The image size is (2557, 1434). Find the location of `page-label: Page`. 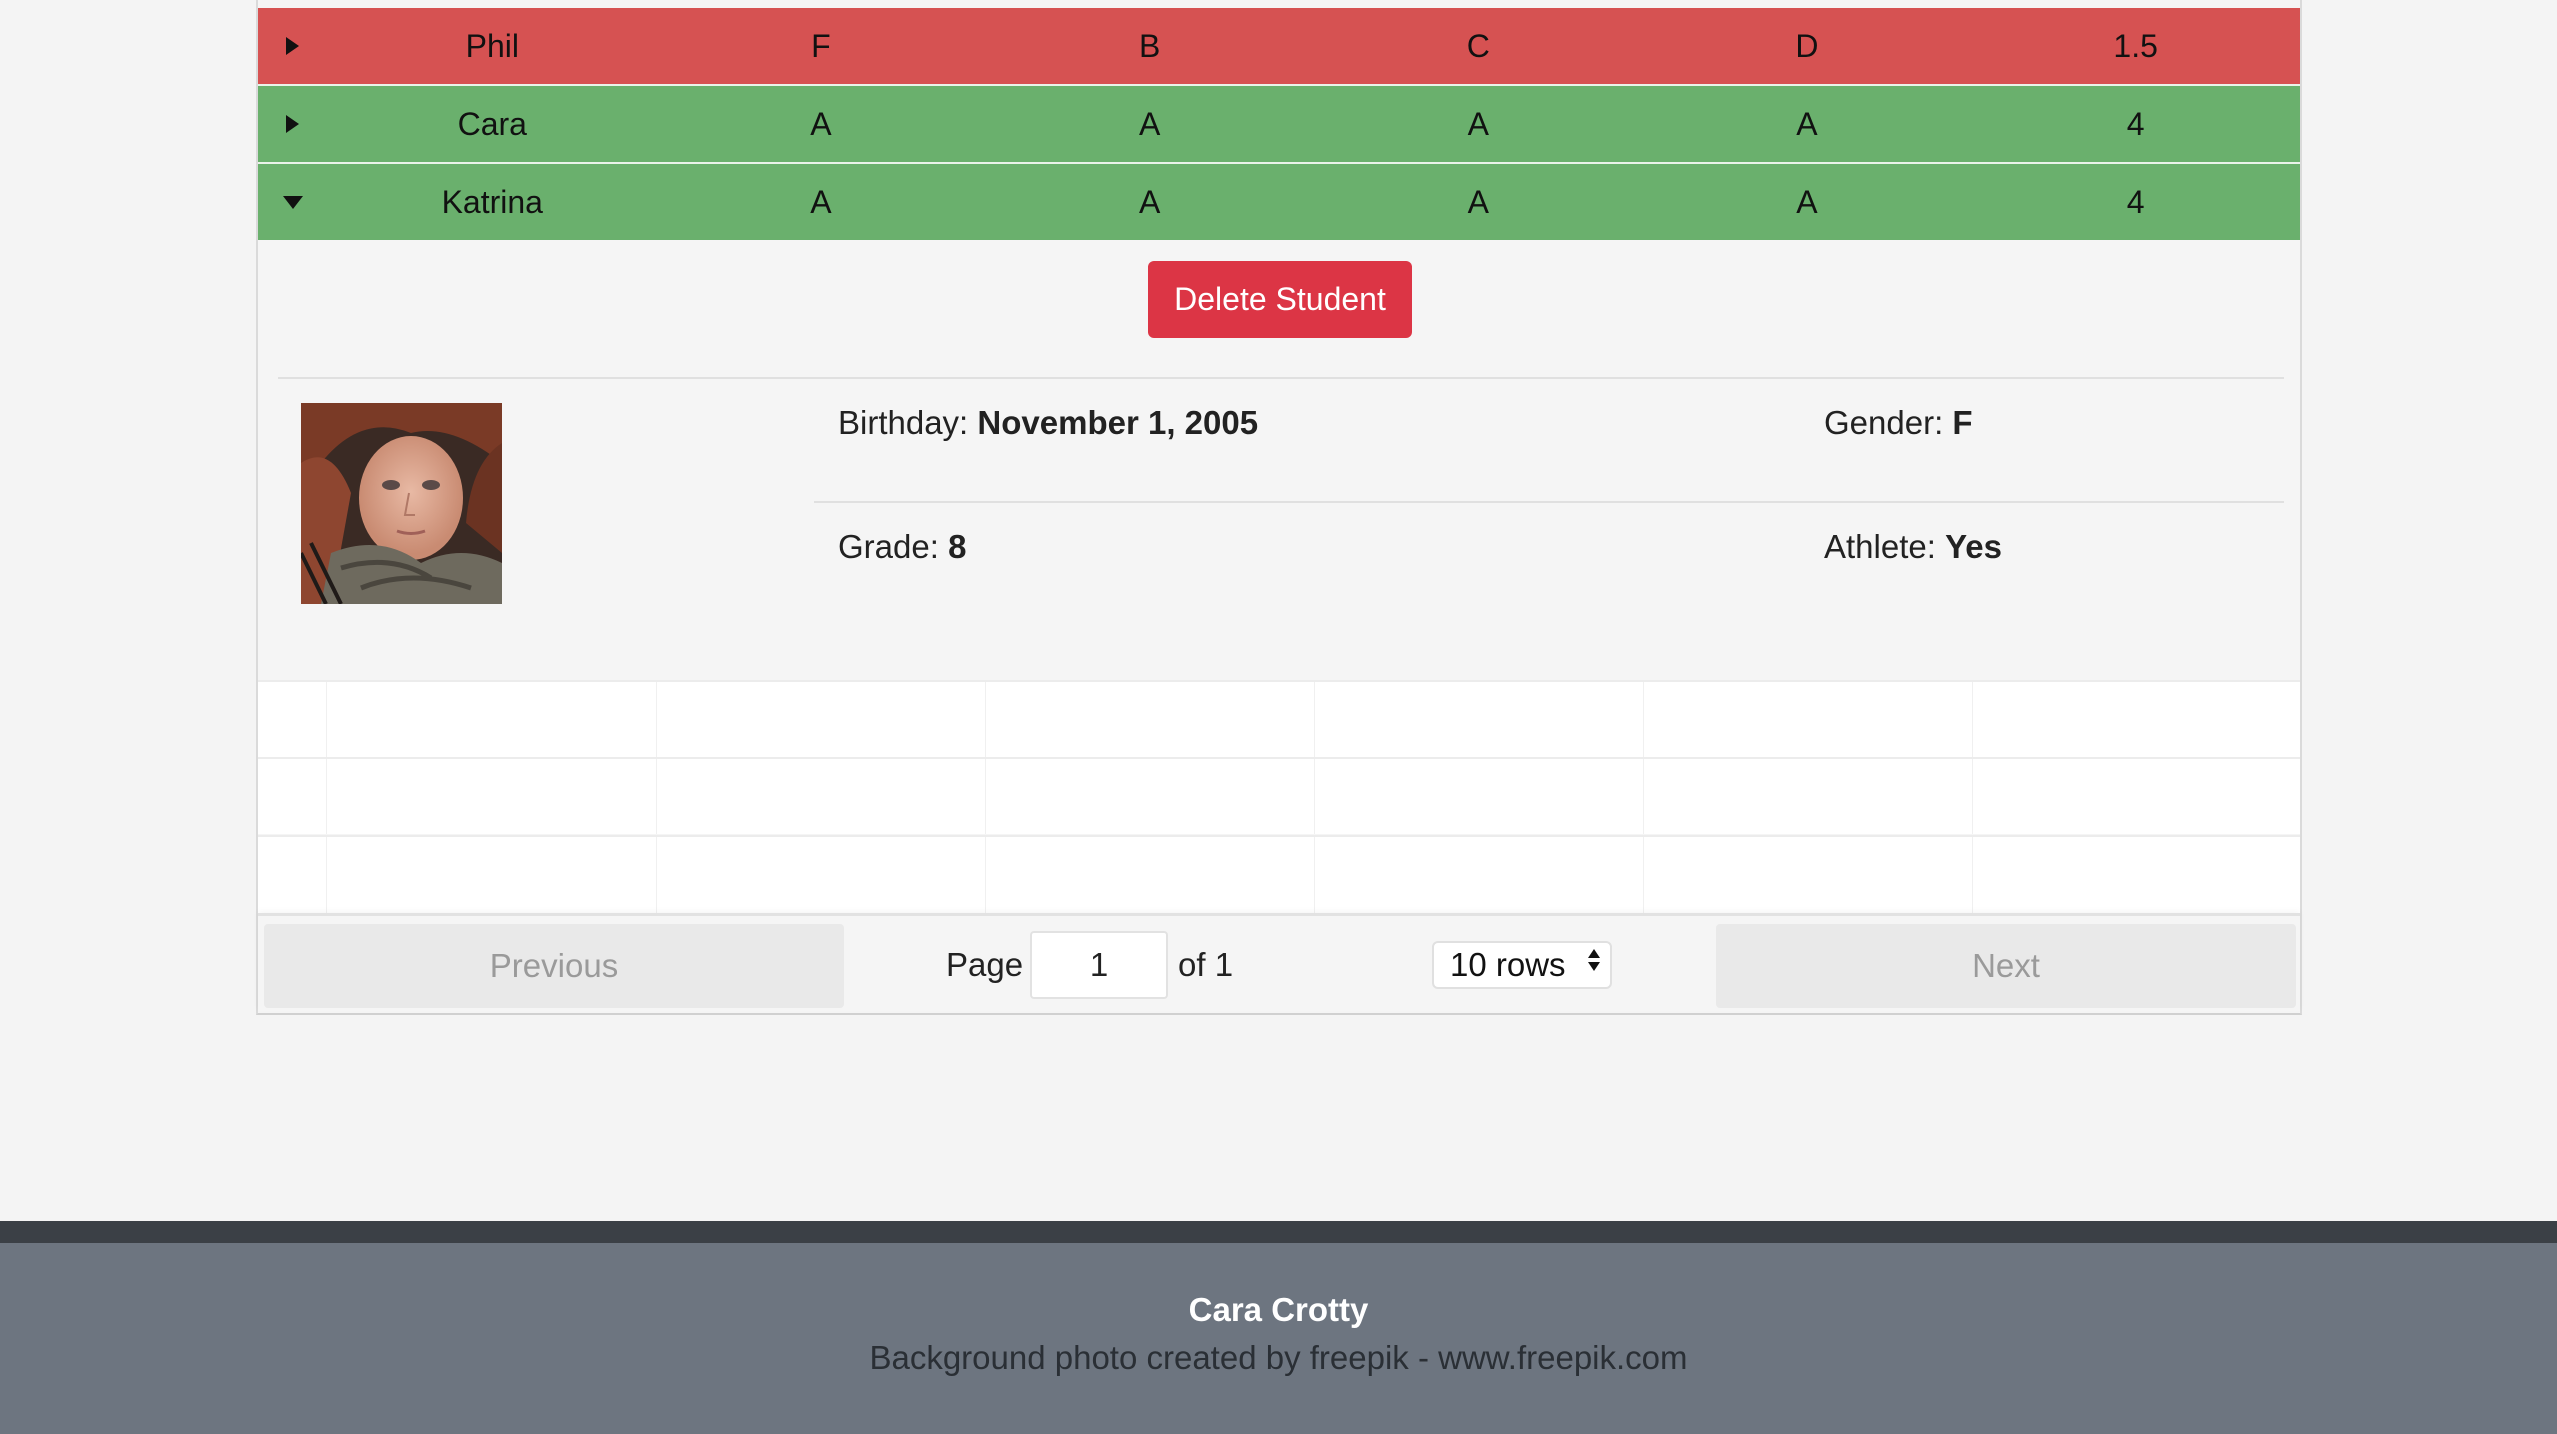

page-label: Page is located at coordinates (985, 964).